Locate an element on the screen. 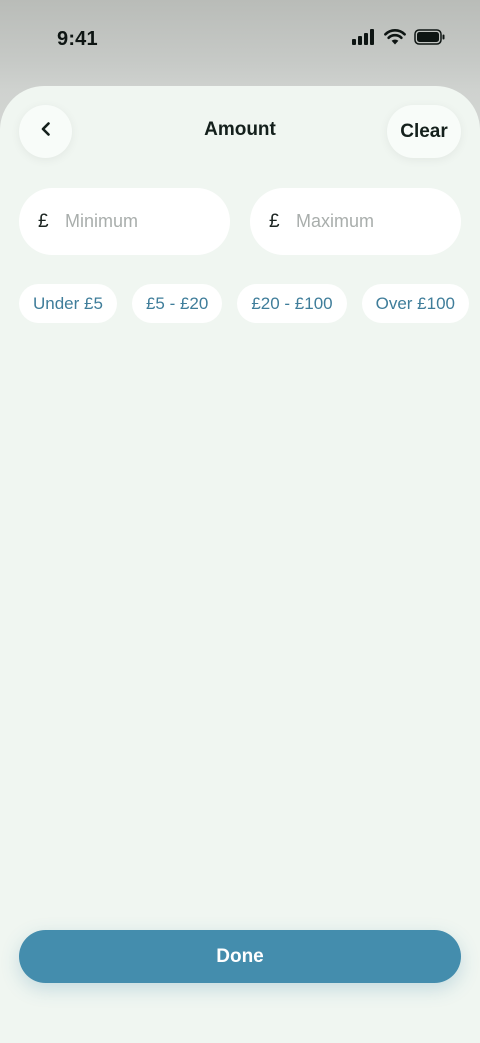  battery-icon is located at coordinates (430, 37).